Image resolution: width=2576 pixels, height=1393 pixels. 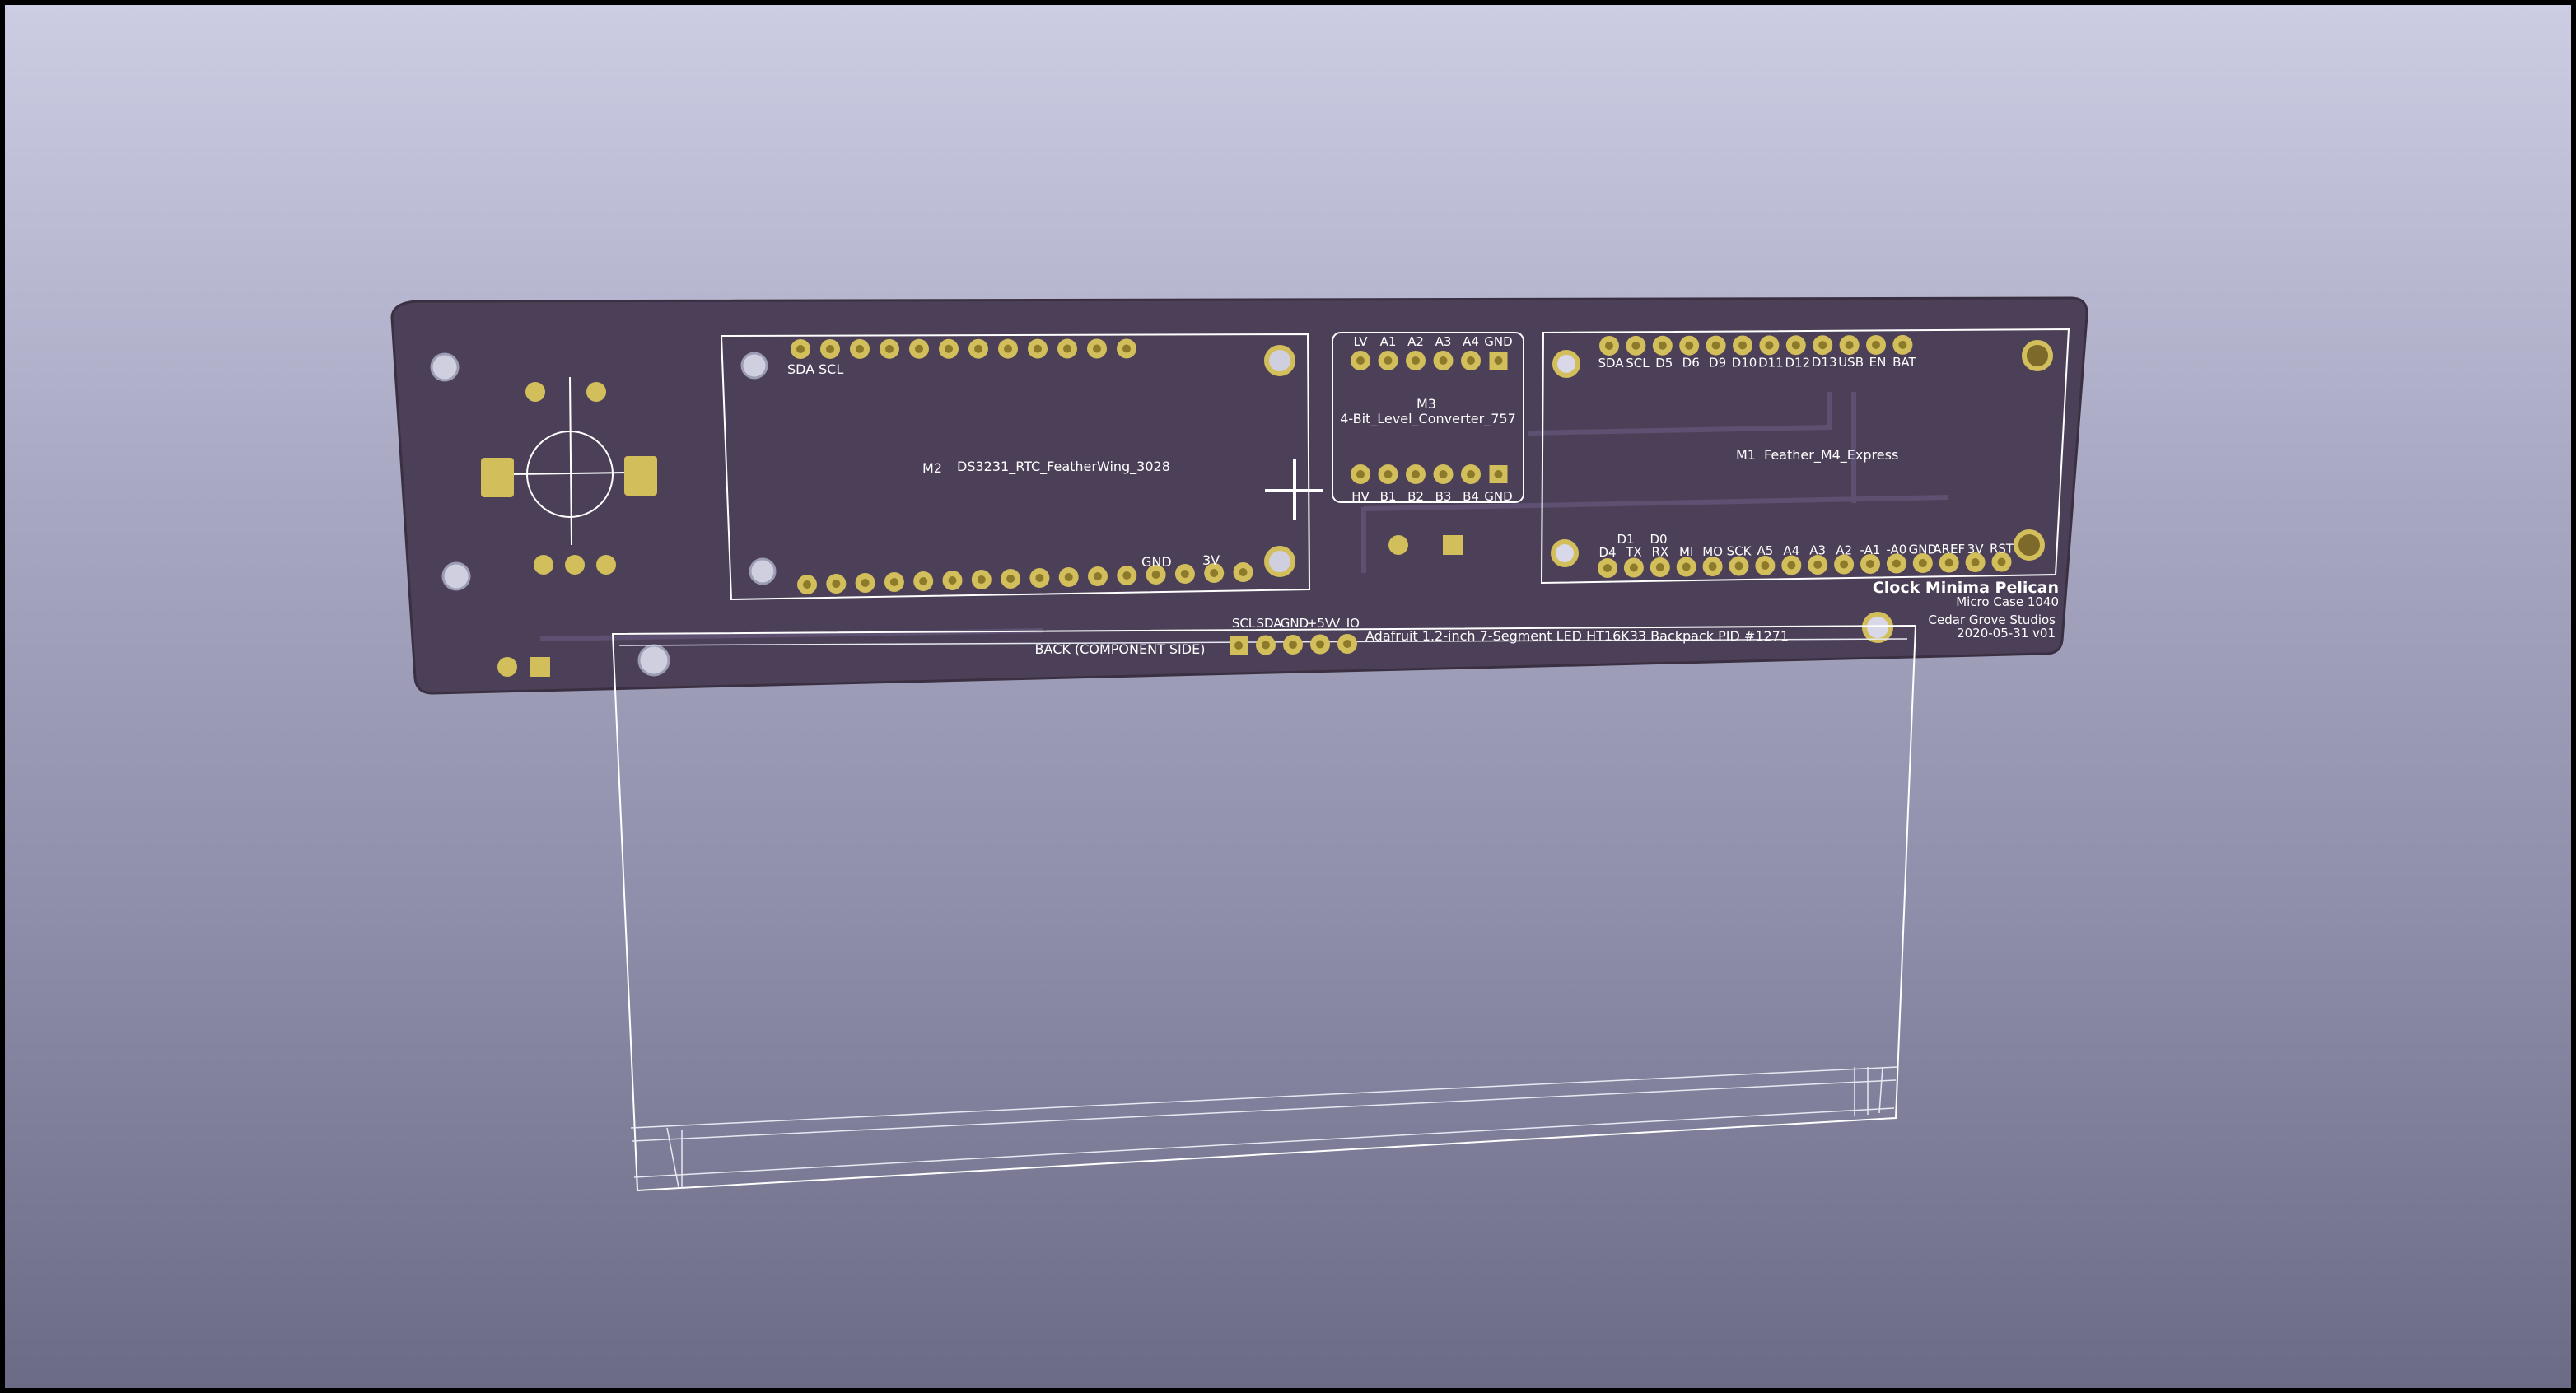 I want to click on m1-top-pin-label: D11, so click(x=1771, y=362).